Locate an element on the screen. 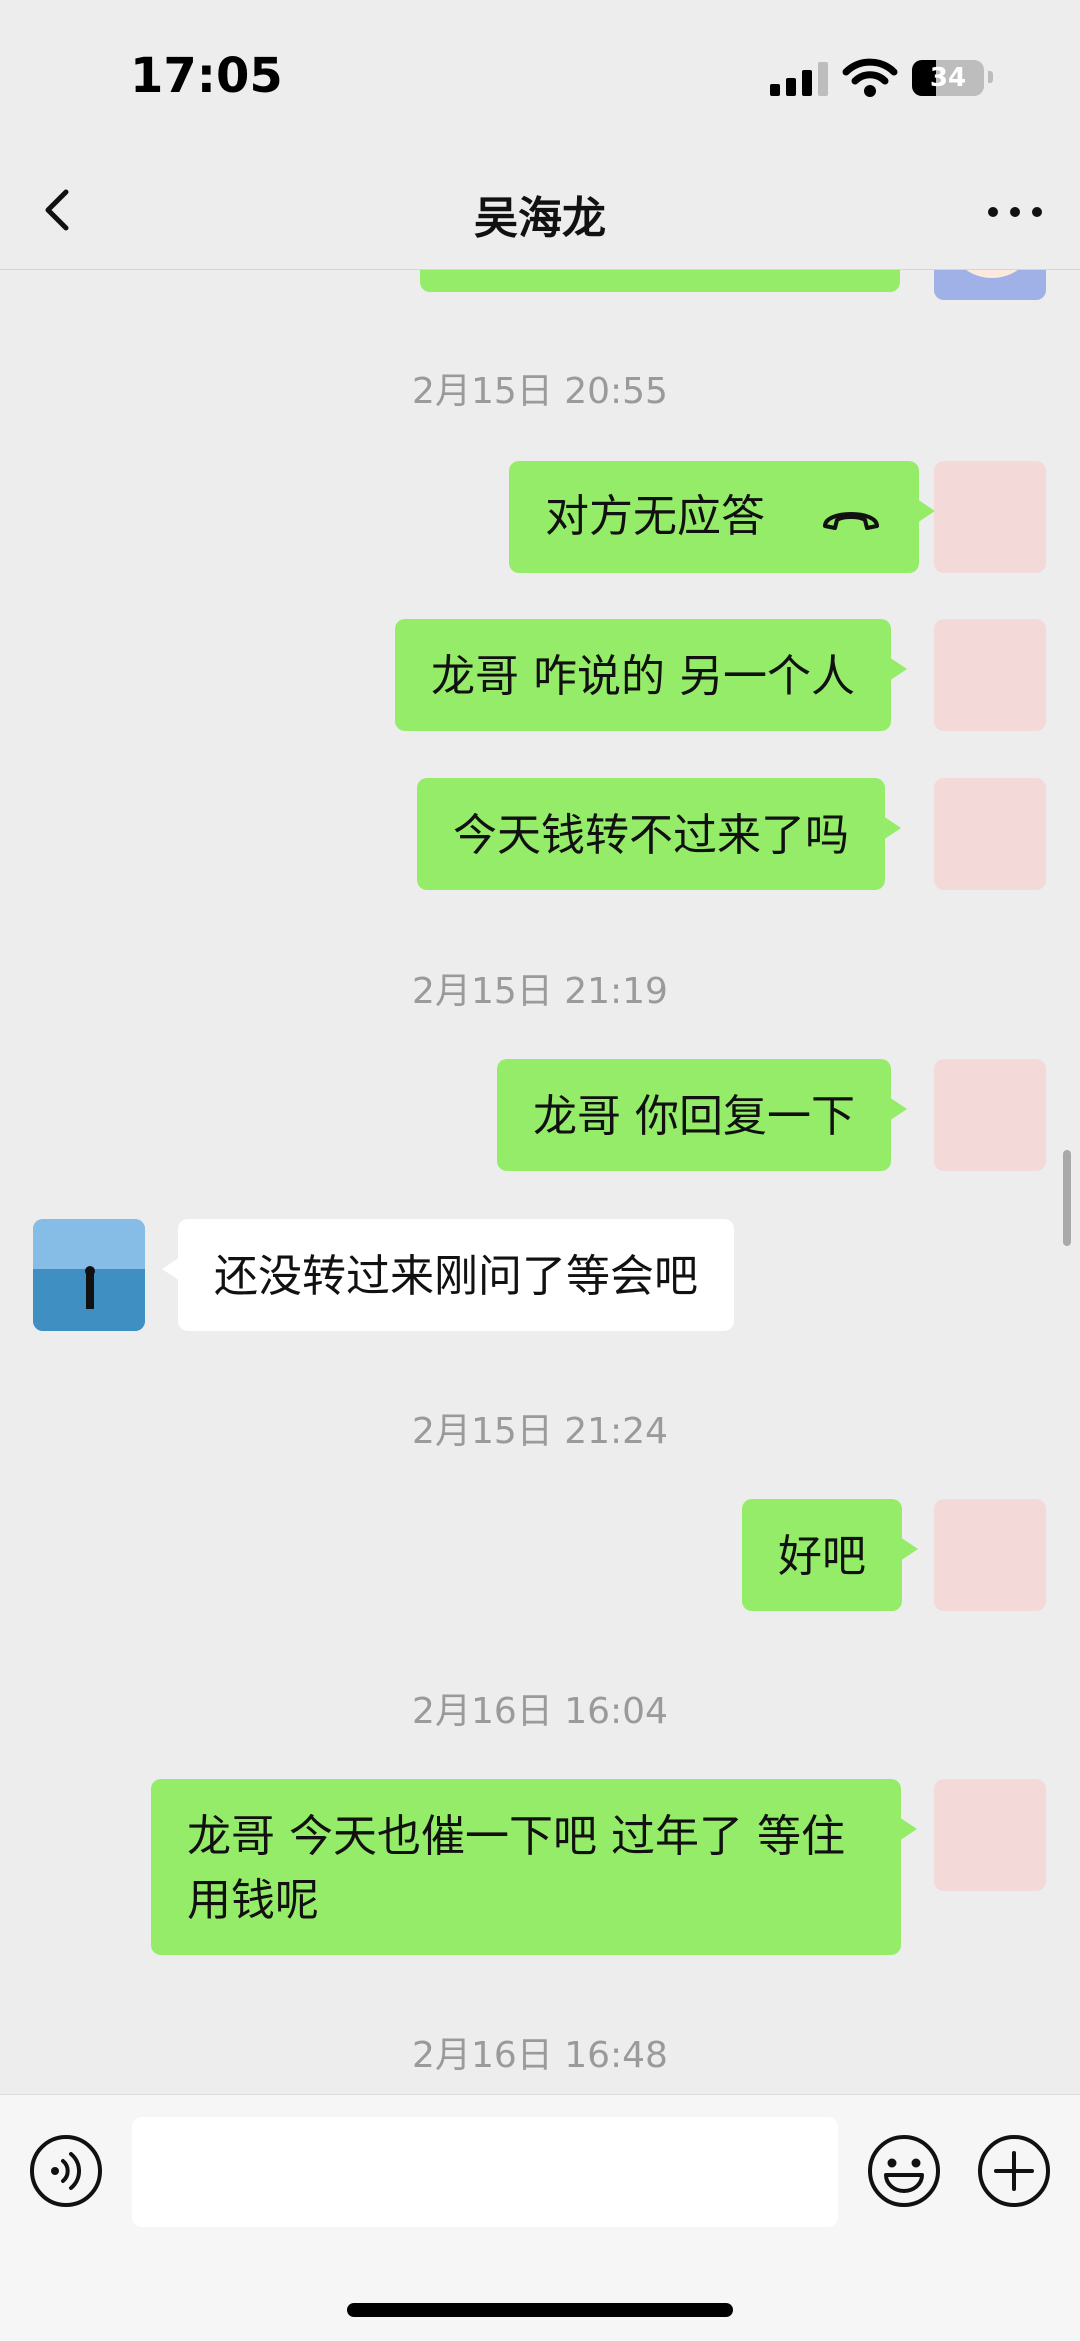 Image resolution: width=1080 pixels, height=2341 pixels. message-text: 对方无应答 is located at coordinates (655, 516).